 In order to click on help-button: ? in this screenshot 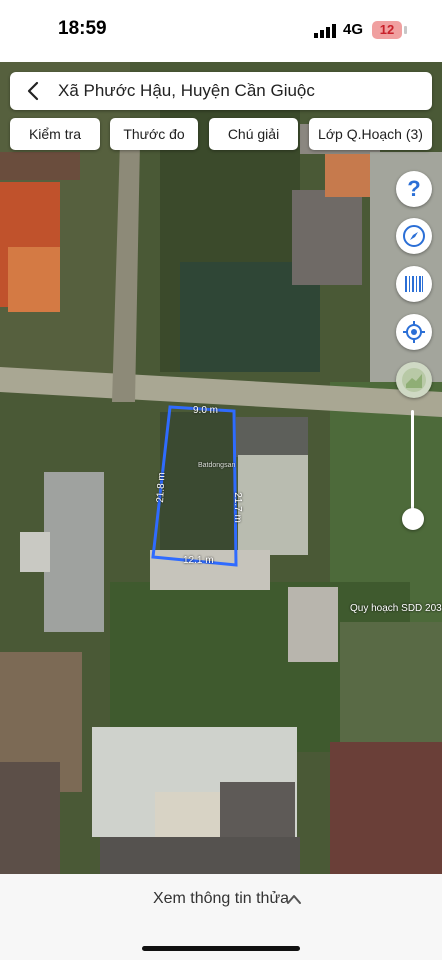, I will do `click(414, 189)`.